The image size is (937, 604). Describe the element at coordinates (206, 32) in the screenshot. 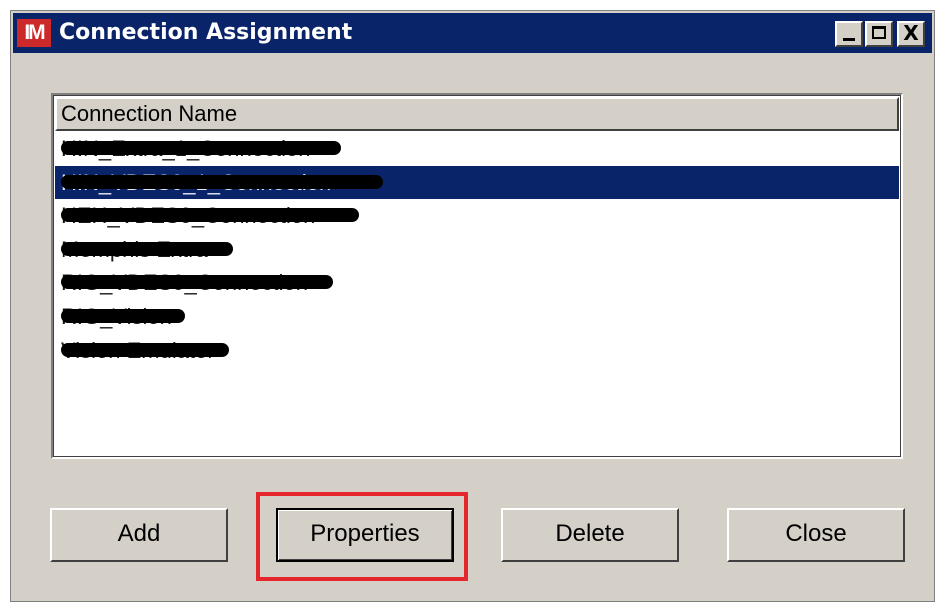

I see `window-title: Connection Assignment` at that location.